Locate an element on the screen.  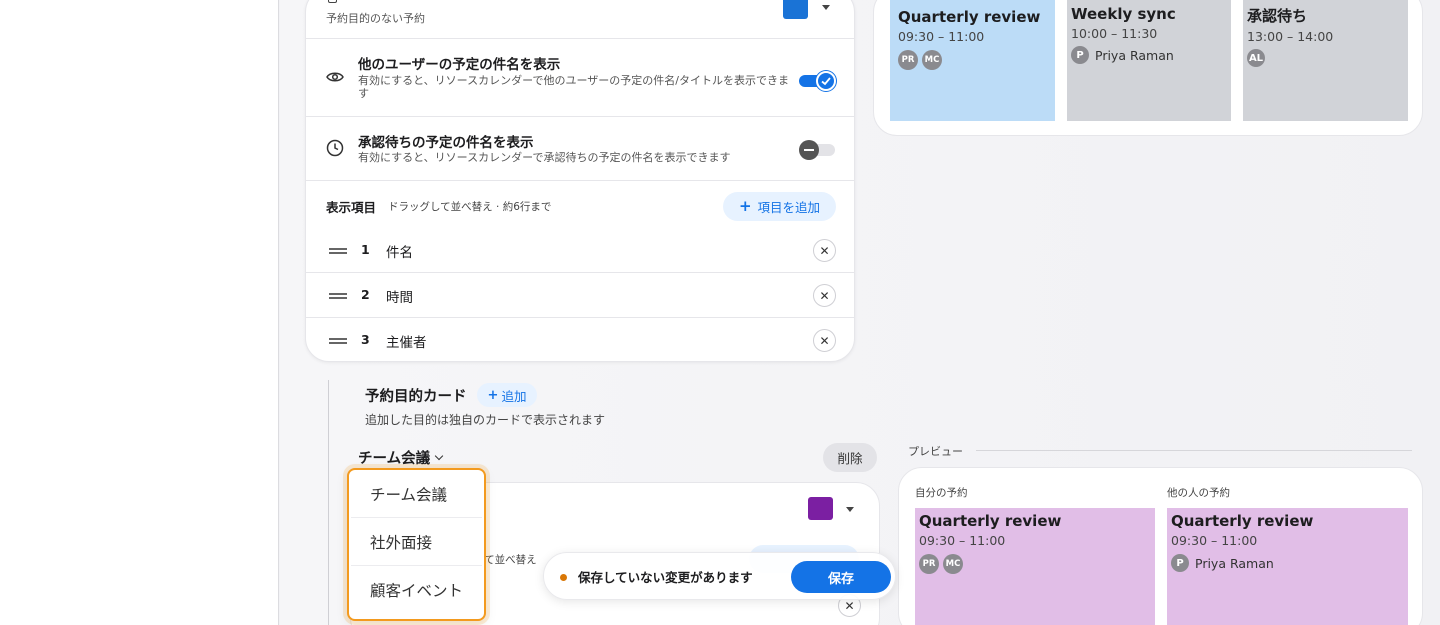
divider is located at coordinates (1194, 450).